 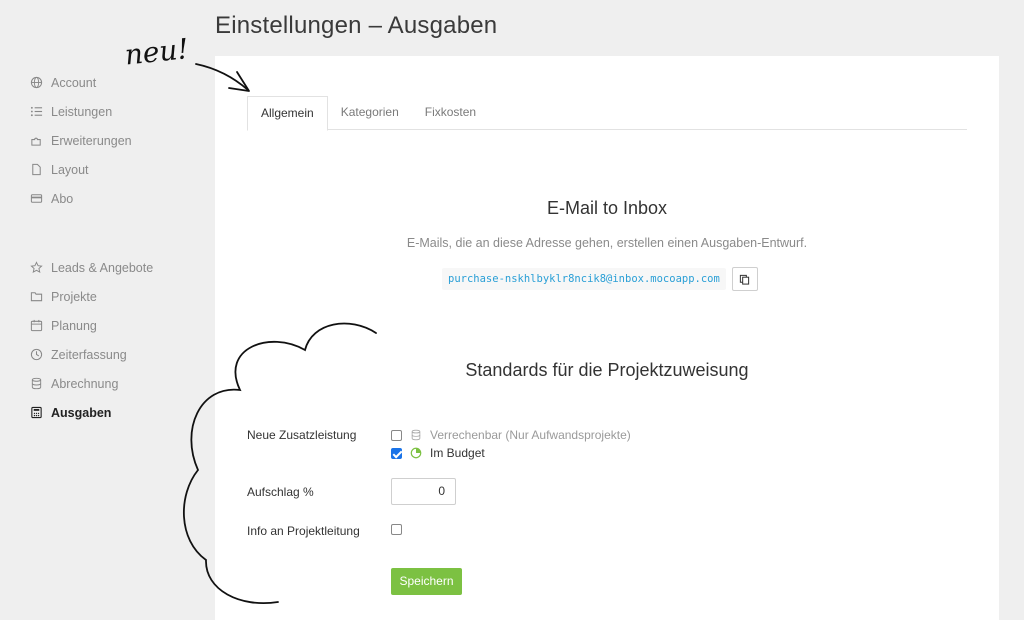 I want to click on sidebar-item-zeiterfassung: Zeiterfassung, so click(x=115, y=354).